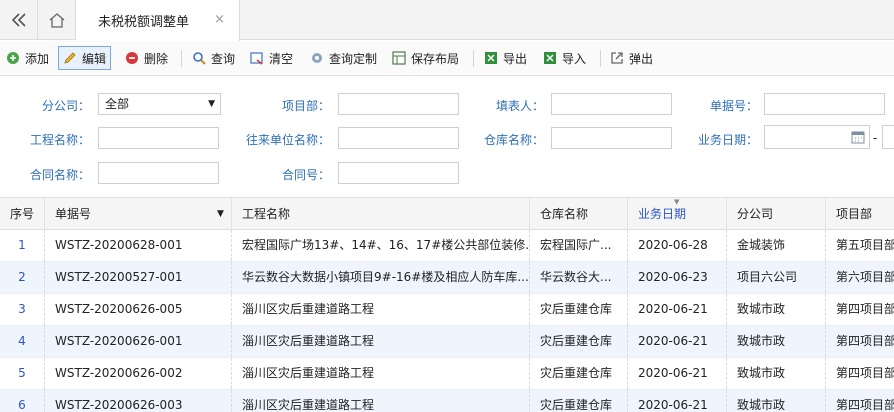 This screenshot has height=412, width=894. I want to click on export-button: 导出, so click(505, 58).